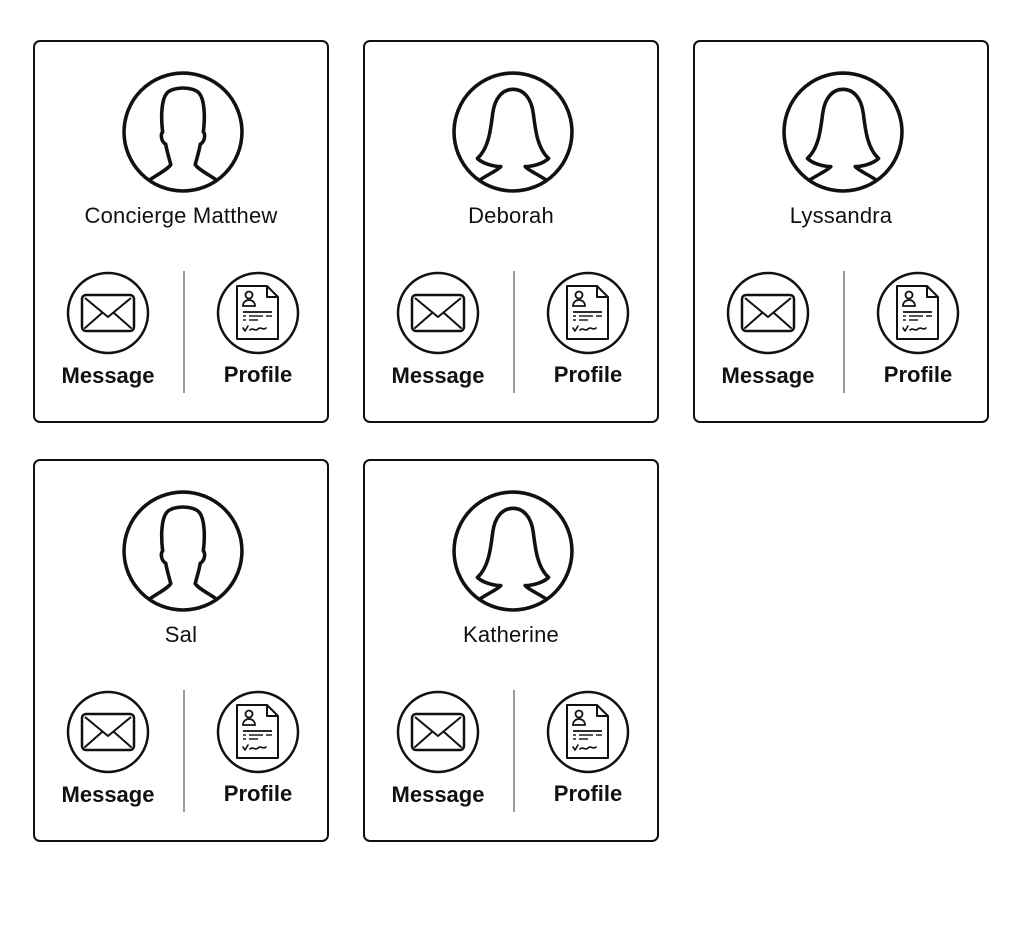 This screenshot has height=930, width=1024. What do you see at coordinates (181, 634) in the screenshot?
I see `contact-name: Sal` at bounding box center [181, 634].